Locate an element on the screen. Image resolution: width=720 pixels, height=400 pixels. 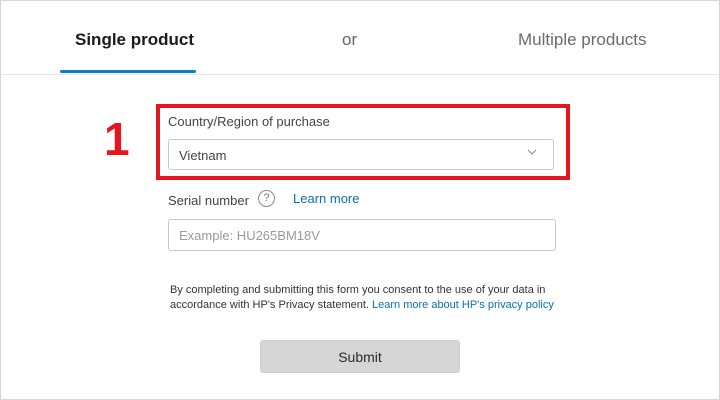
help-icon: ? is located at coordinates (266, 198).